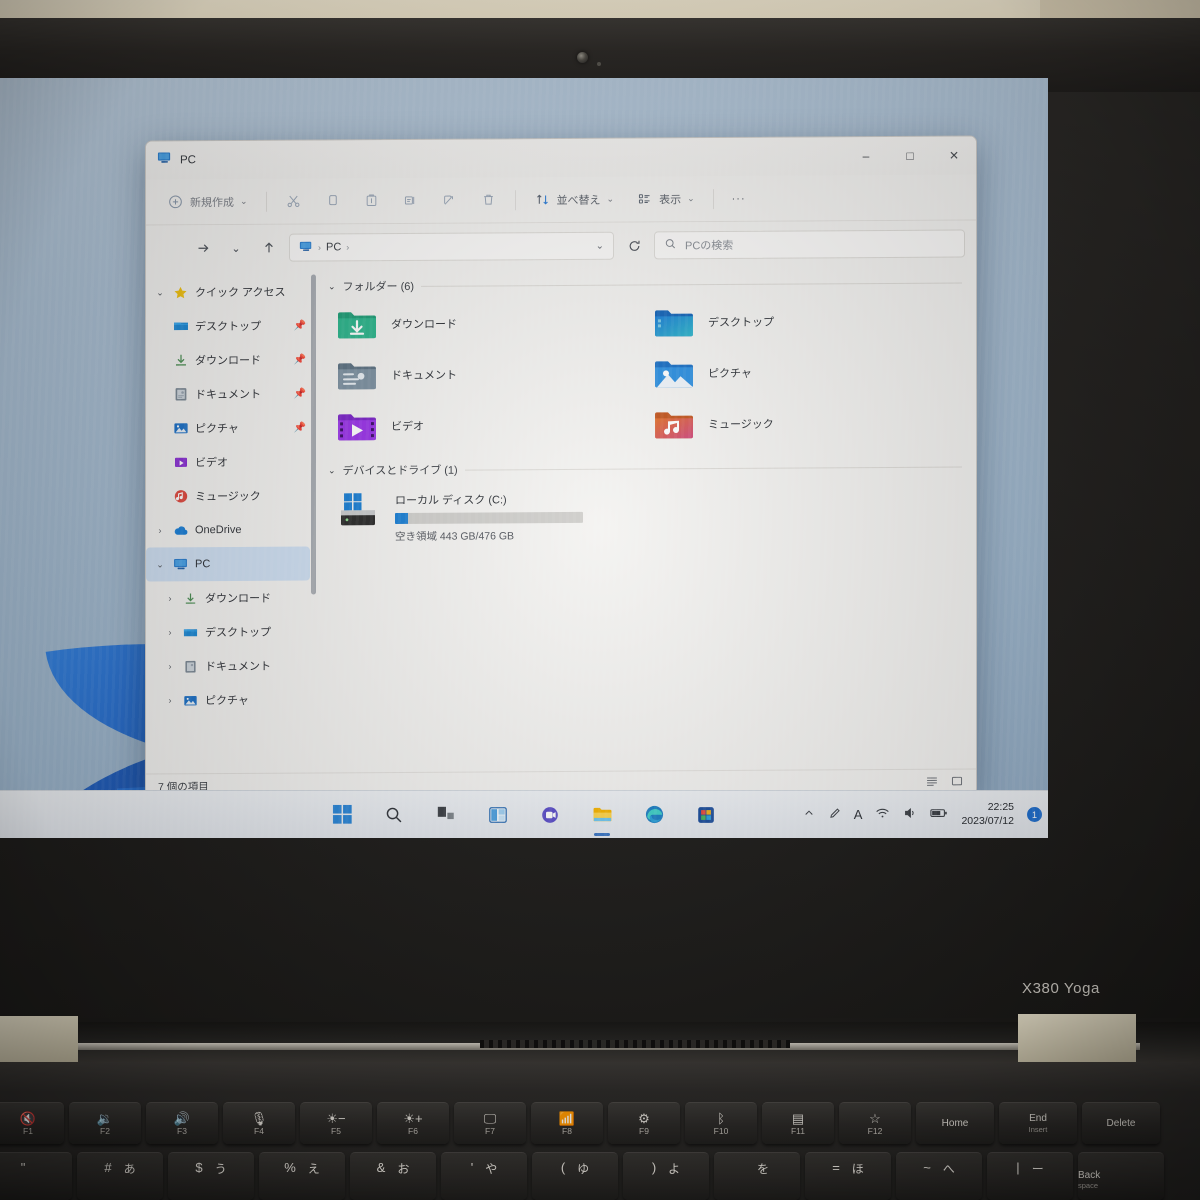  Describe the element at coordinates (232, 393) in the screenshot. I see `sidebar-item-documents: ドキュメント 📌` at that location.